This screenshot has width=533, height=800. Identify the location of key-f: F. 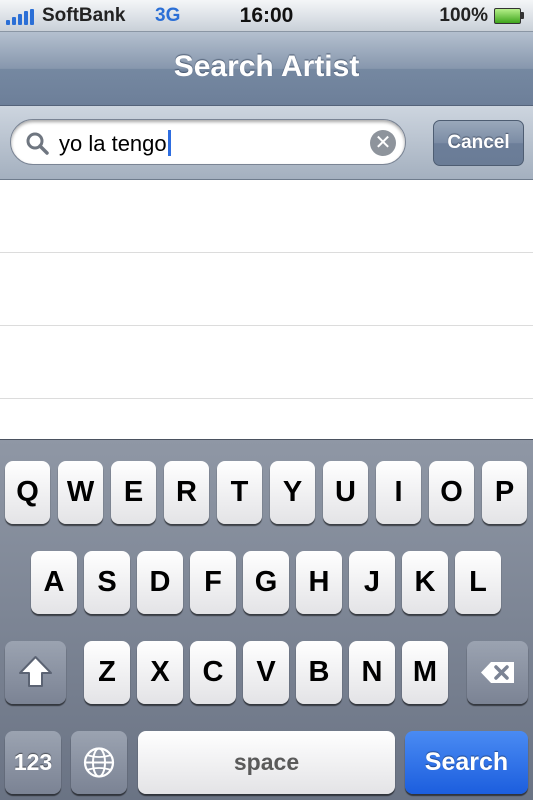
(213, 582).